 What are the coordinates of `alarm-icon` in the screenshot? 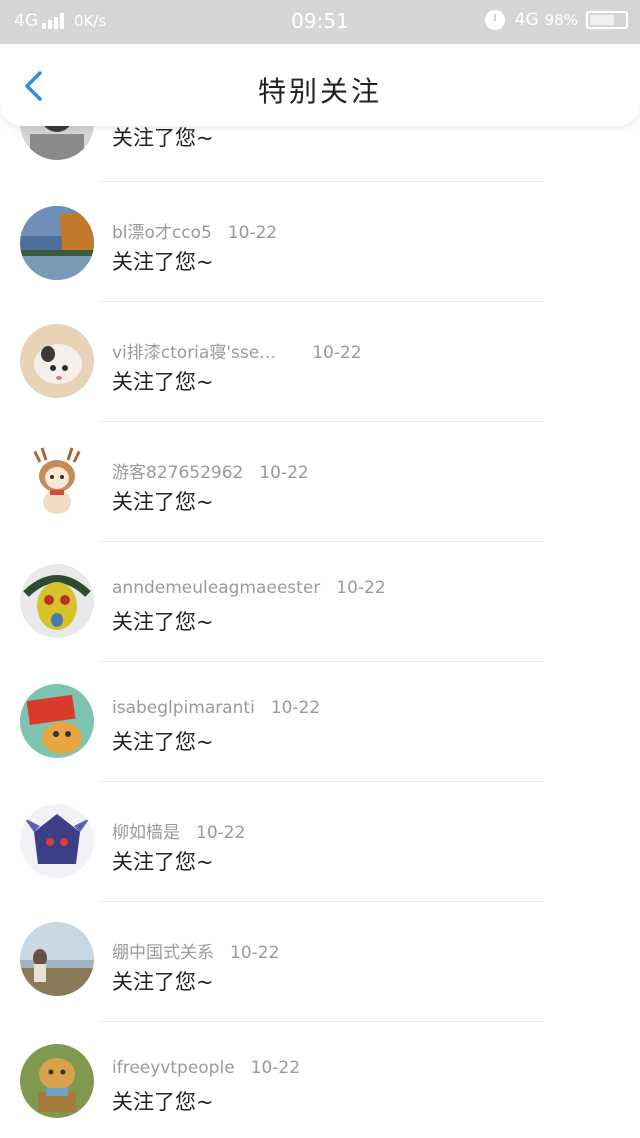 It's located at (494, 20).